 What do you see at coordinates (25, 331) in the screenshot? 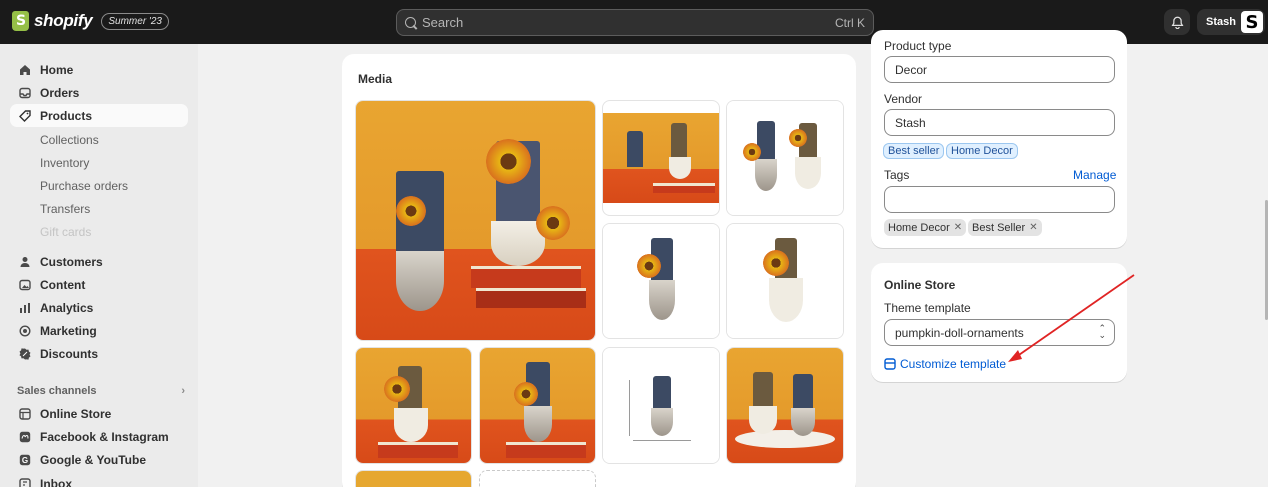
I see `target-icon` at bounding box center [25, 331].